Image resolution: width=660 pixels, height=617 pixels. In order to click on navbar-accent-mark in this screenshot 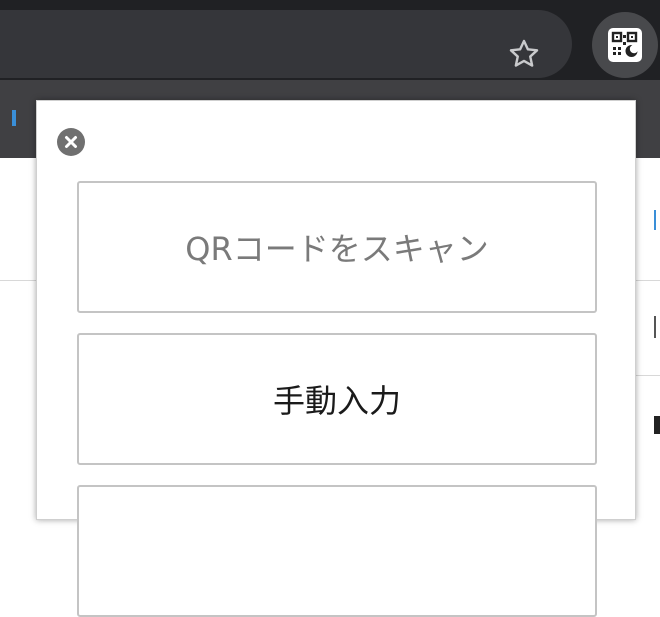, I will do `click(14, 118)`.